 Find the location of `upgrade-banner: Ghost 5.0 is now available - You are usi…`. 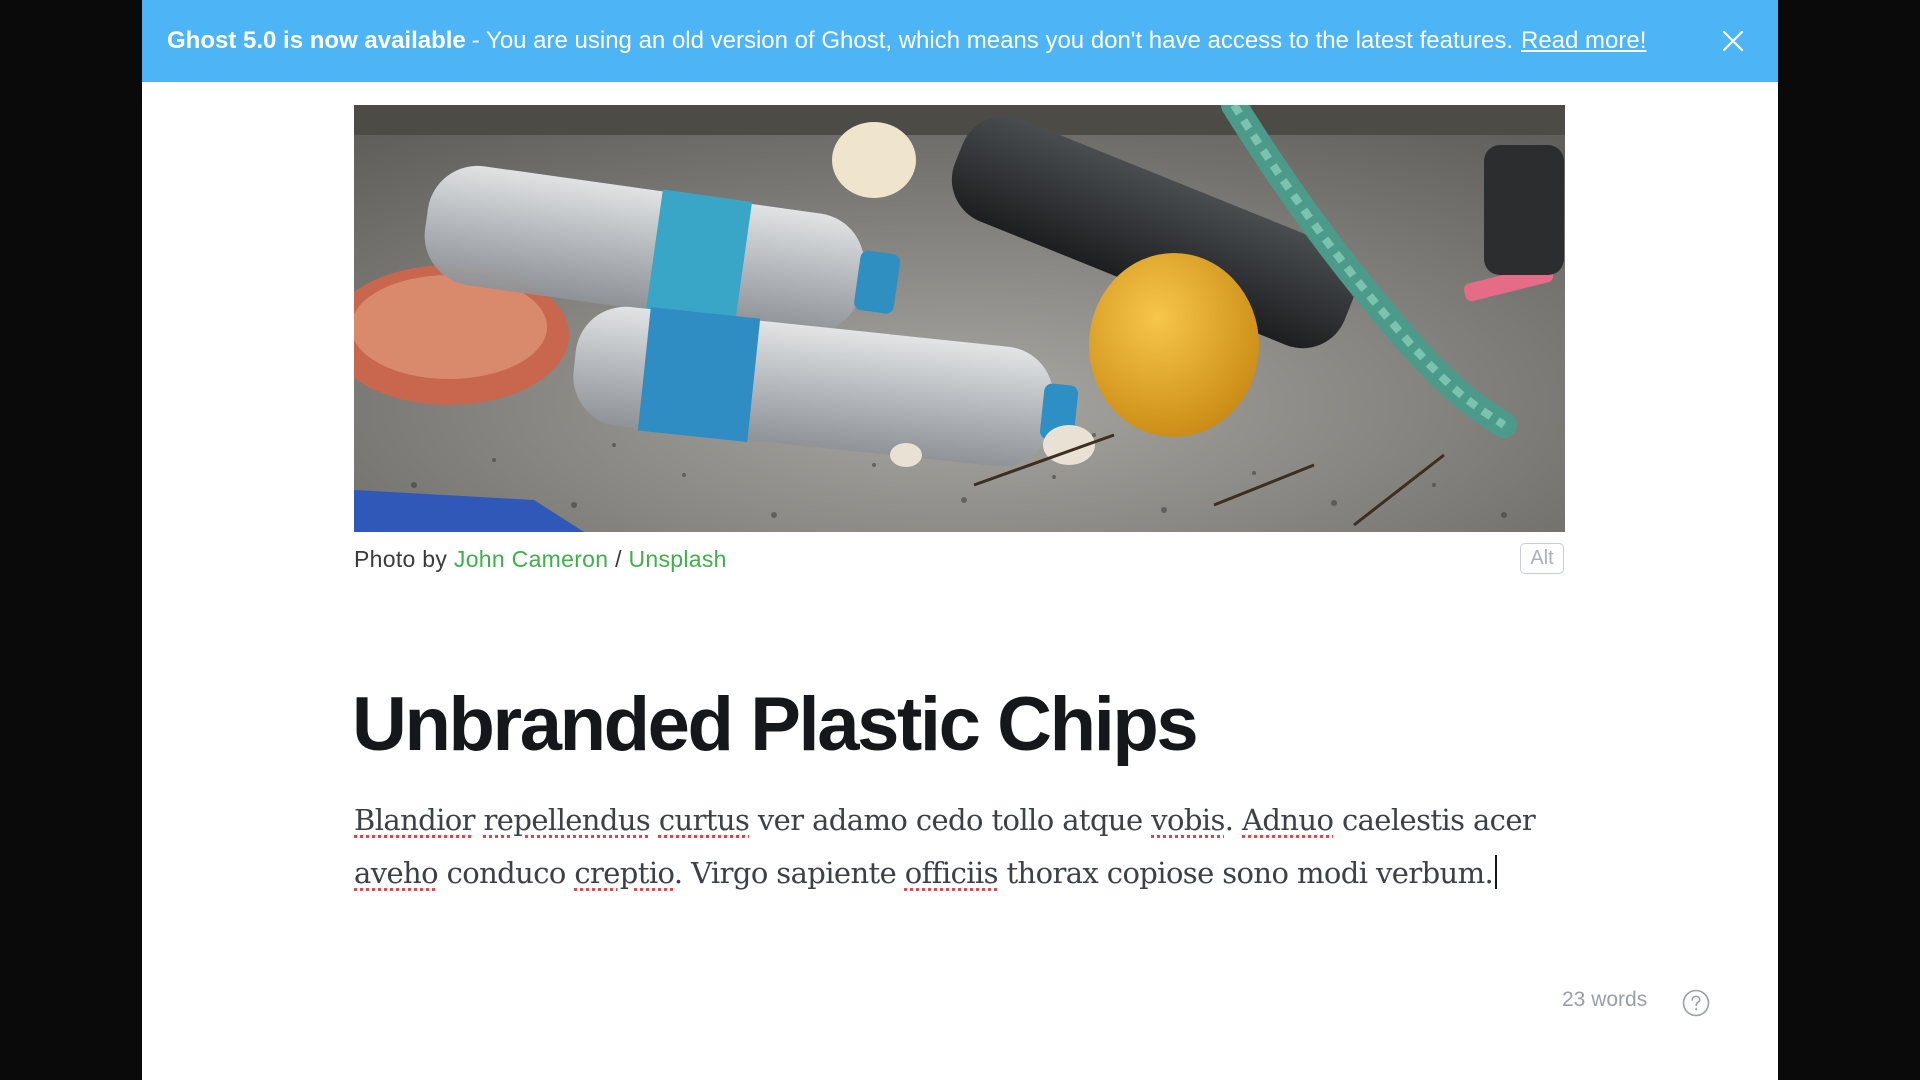

upgrade-banner: Ghost 5.0 is now available - You are usi… is located at coordinates (960, 41).